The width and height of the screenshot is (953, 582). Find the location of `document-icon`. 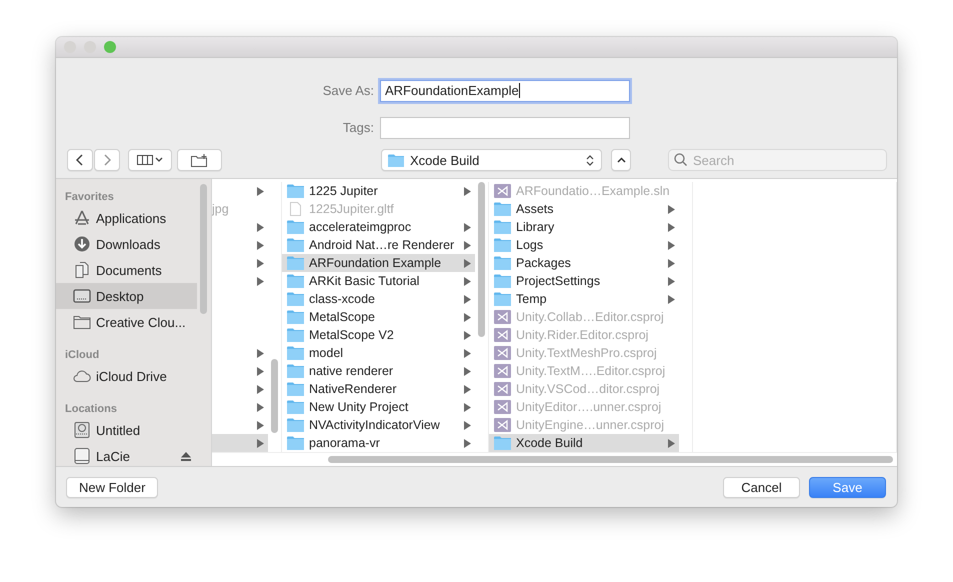

document-icon is located at coordinates (295, 209).